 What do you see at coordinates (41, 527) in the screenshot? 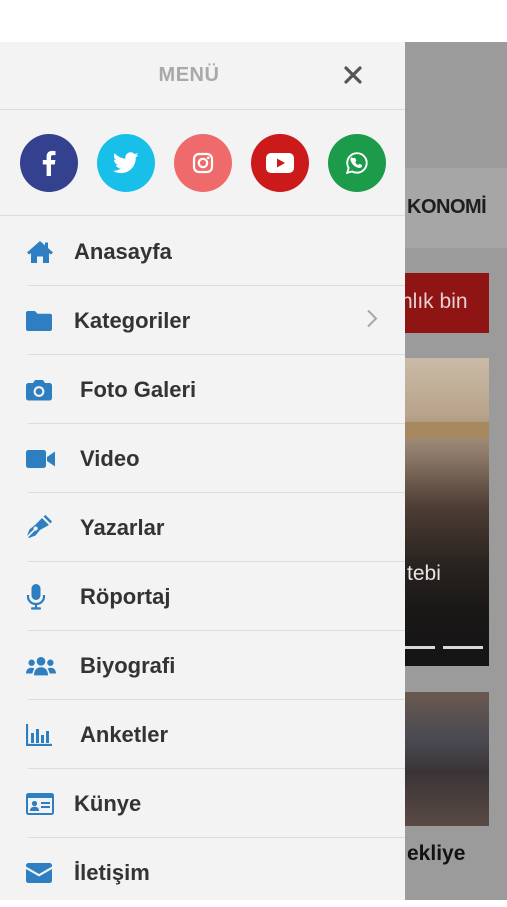
I see `pen-icon` at bounding box center [41, 527].